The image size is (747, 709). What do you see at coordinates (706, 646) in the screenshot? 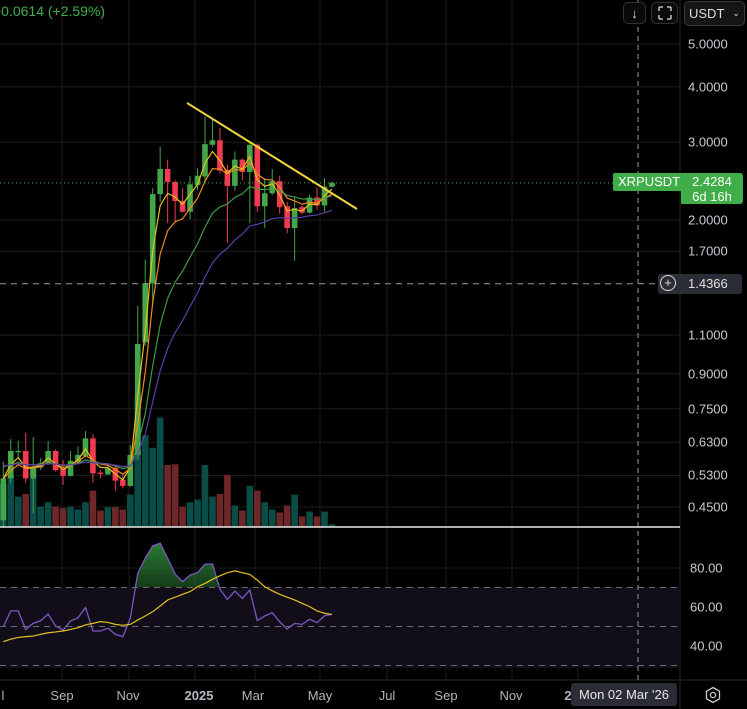
I see `price-label: 40.00` at bounding box center [706, 646].